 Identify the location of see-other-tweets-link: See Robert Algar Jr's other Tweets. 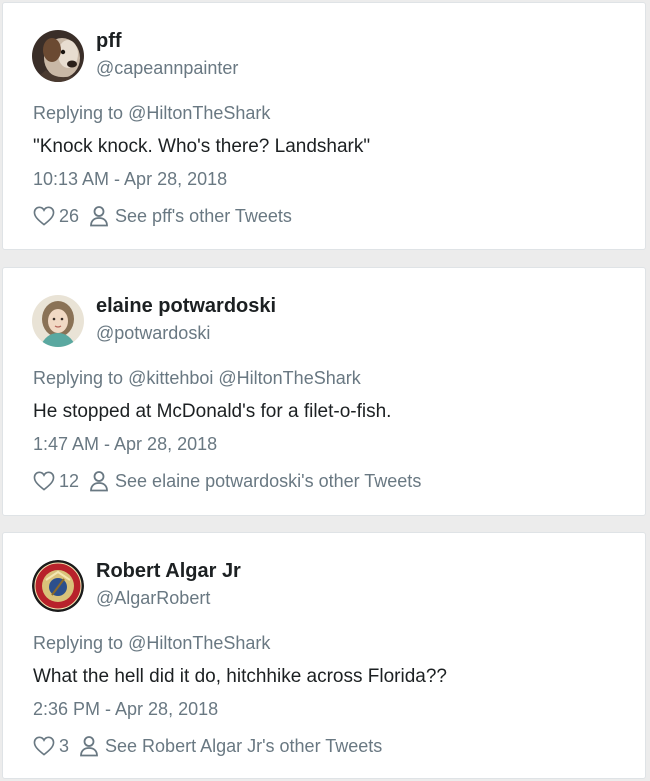
(243, 746).